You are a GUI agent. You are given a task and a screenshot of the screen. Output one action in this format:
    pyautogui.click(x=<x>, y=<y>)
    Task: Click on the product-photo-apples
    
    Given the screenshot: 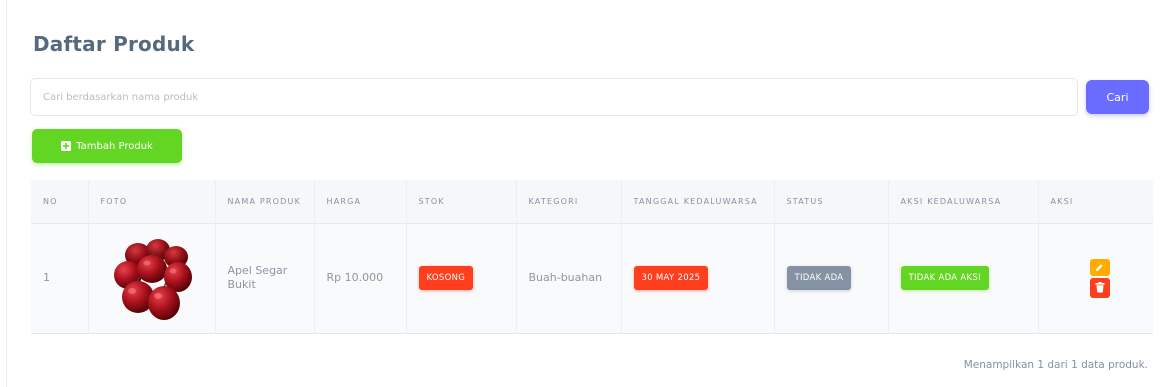 What is the action you would take?
    pyautogui.click(x=152, y=279)
    